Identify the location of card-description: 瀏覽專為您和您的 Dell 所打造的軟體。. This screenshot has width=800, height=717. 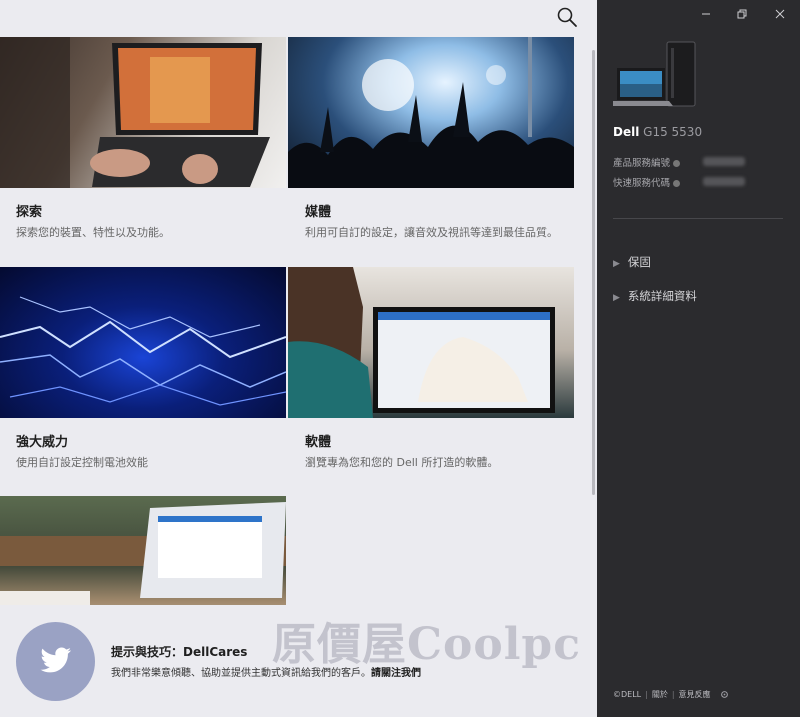
(402, 462).